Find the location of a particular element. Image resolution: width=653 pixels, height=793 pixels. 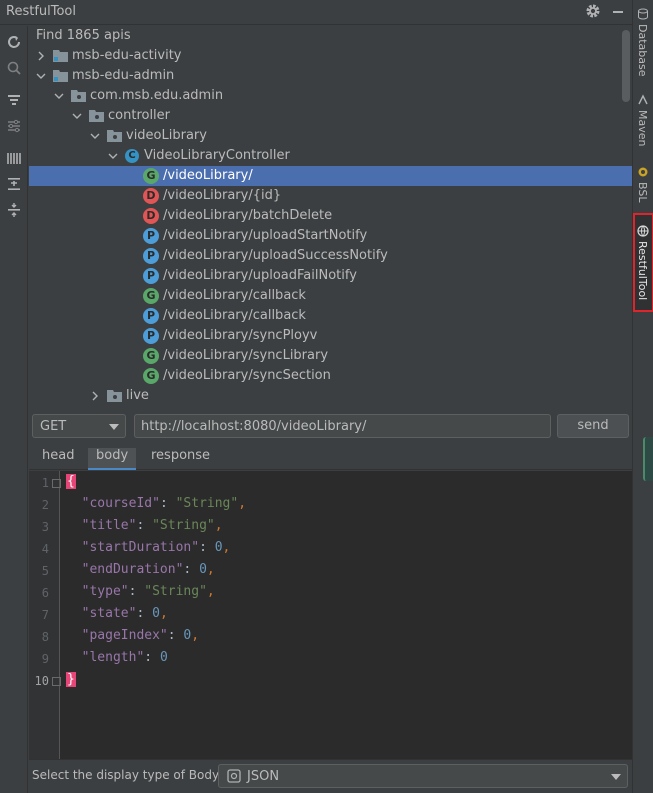

close-brace: } is located at coordinates (71, 679).